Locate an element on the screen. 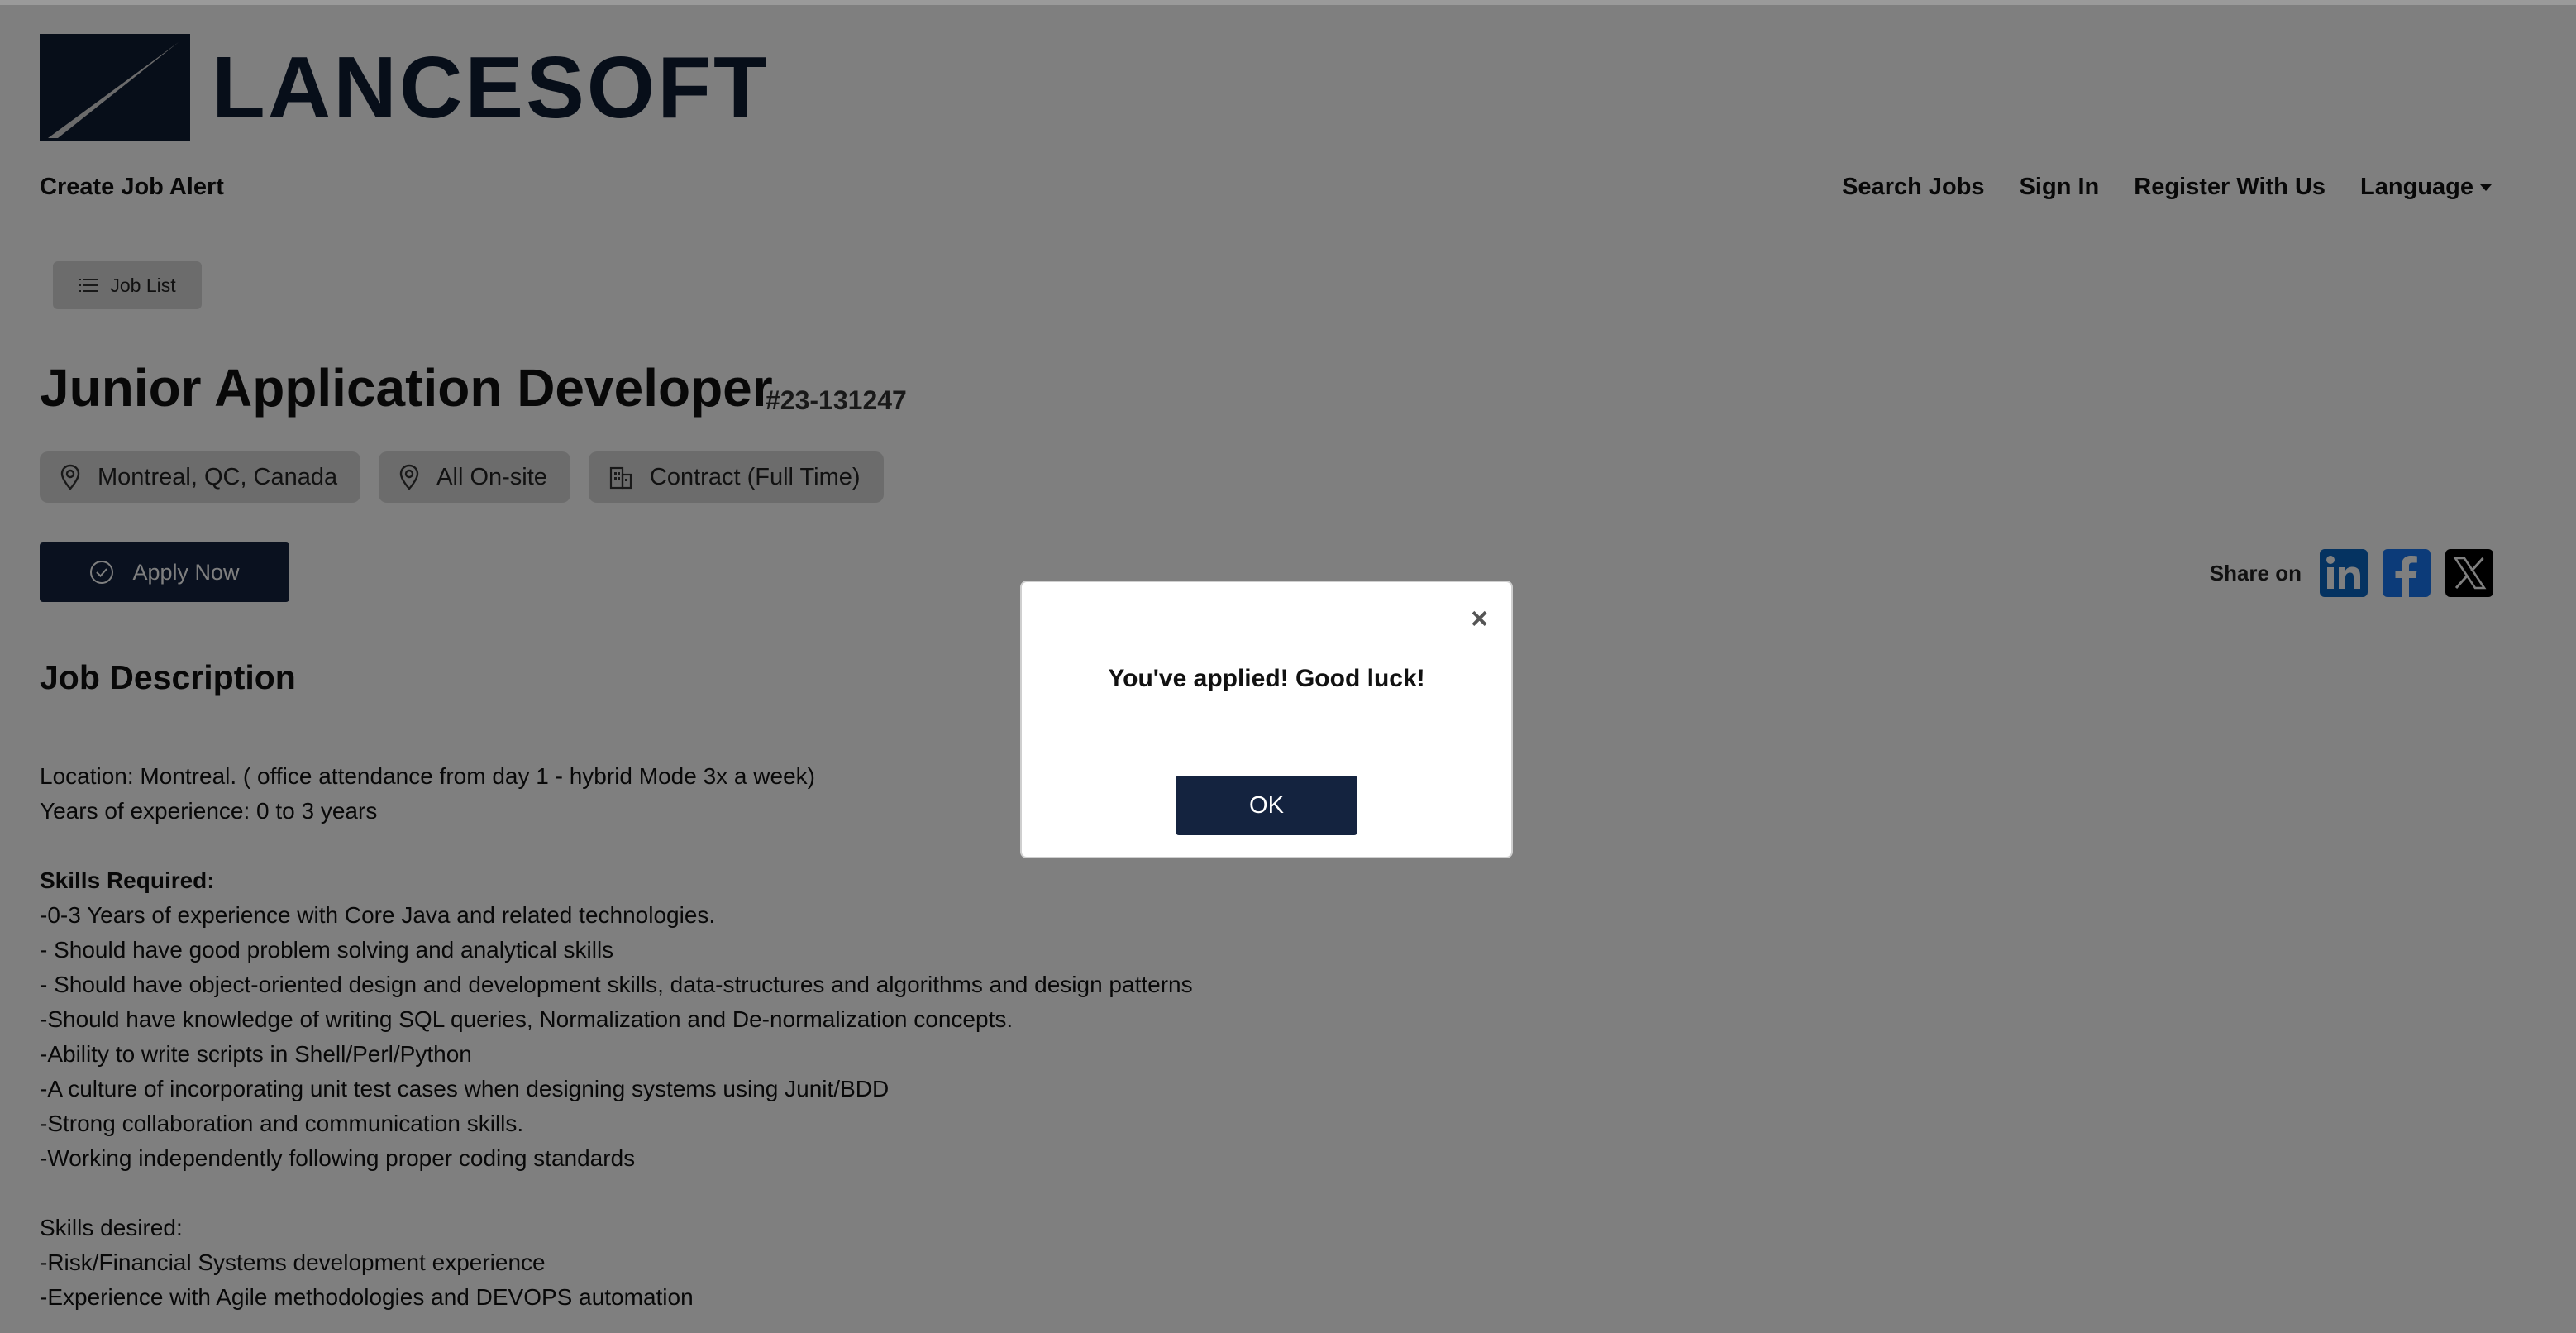 The height and width of the screenshot is (1333, 2576). close-icon: × is located at coordinates (1479, 618).